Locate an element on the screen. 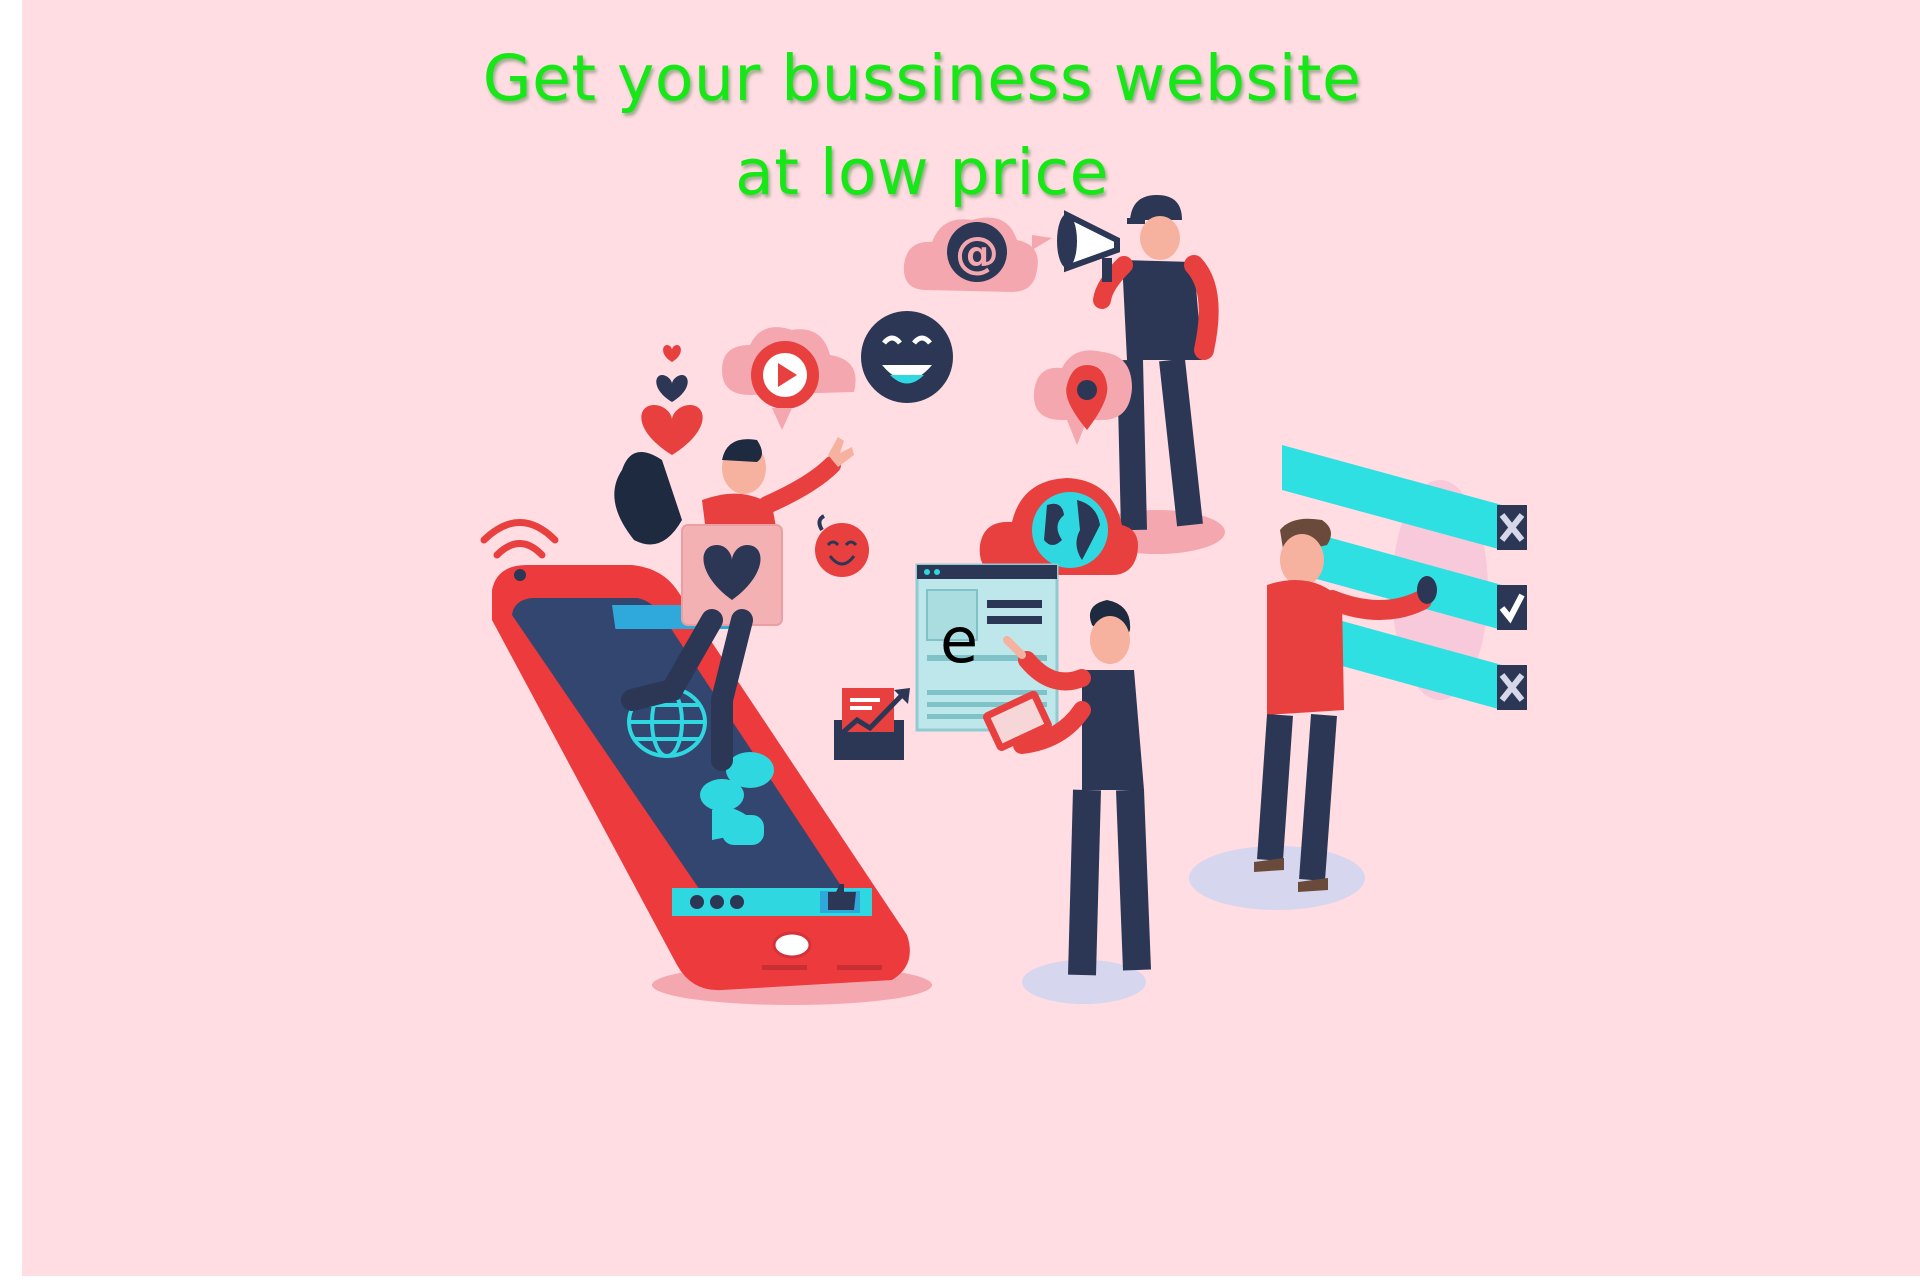 The image size is (1920, 1280). smiley-face-icon is located at coordinates (907, 357).